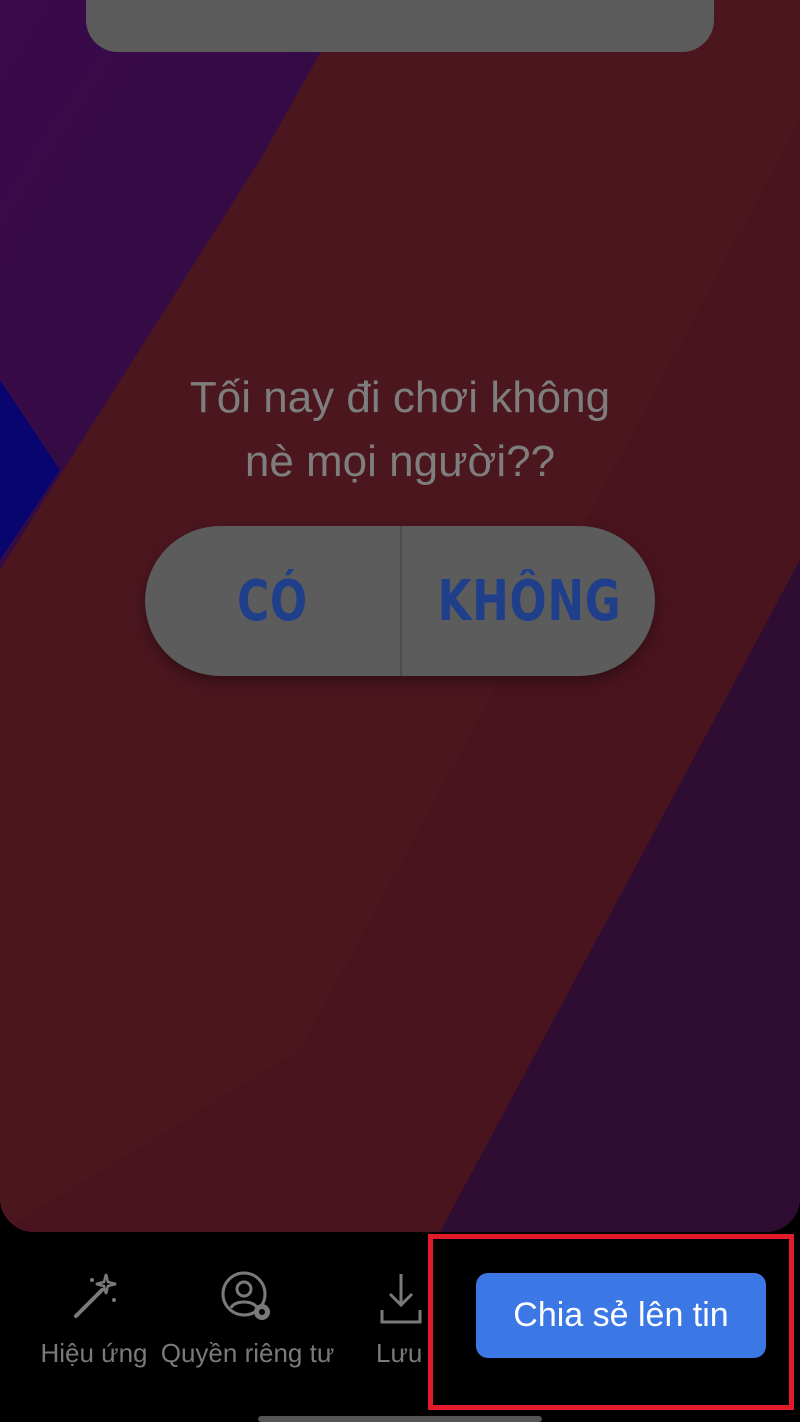 This screenshot has height=1422, width=800. What do you see at coordinates (401, 1299) in the screenshot?
I see `download-icon` at bounding box center [401, 1299].